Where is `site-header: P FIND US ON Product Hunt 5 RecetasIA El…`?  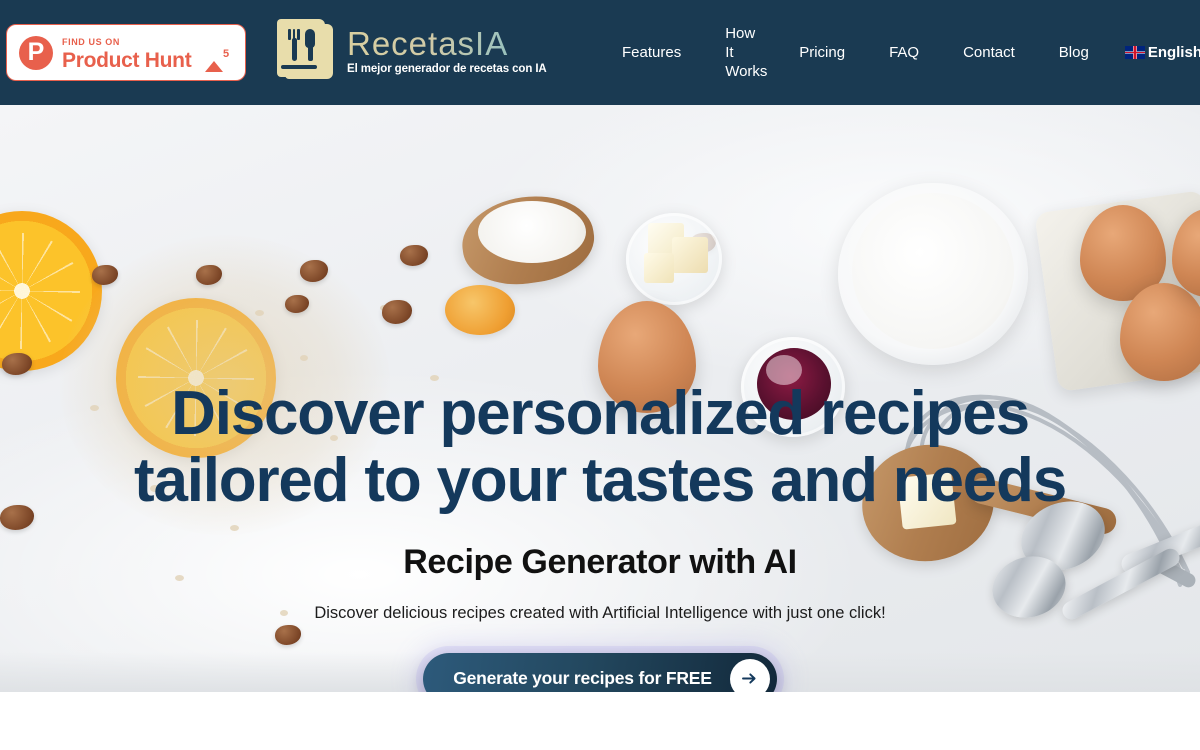
site-header: P FIND US ON Product Hunt 5 RecetasIA El… is located at coordinates (600, 52).